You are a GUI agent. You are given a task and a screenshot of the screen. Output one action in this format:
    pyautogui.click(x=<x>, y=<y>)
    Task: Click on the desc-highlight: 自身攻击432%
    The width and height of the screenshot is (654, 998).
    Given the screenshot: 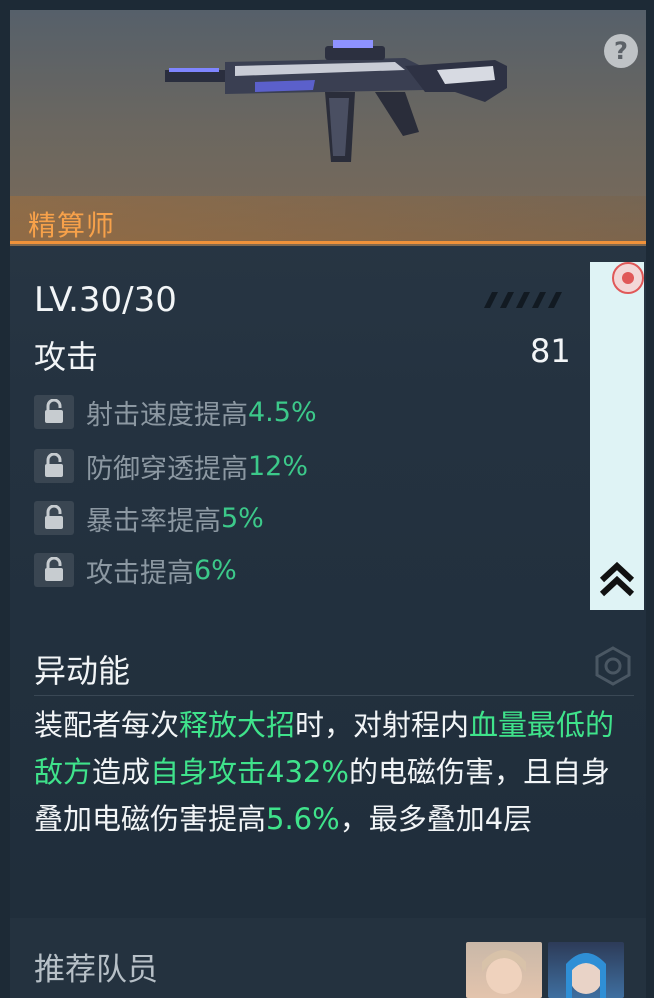 What is the action you would take?
    pyautogui.click(x=249, y=772)
    